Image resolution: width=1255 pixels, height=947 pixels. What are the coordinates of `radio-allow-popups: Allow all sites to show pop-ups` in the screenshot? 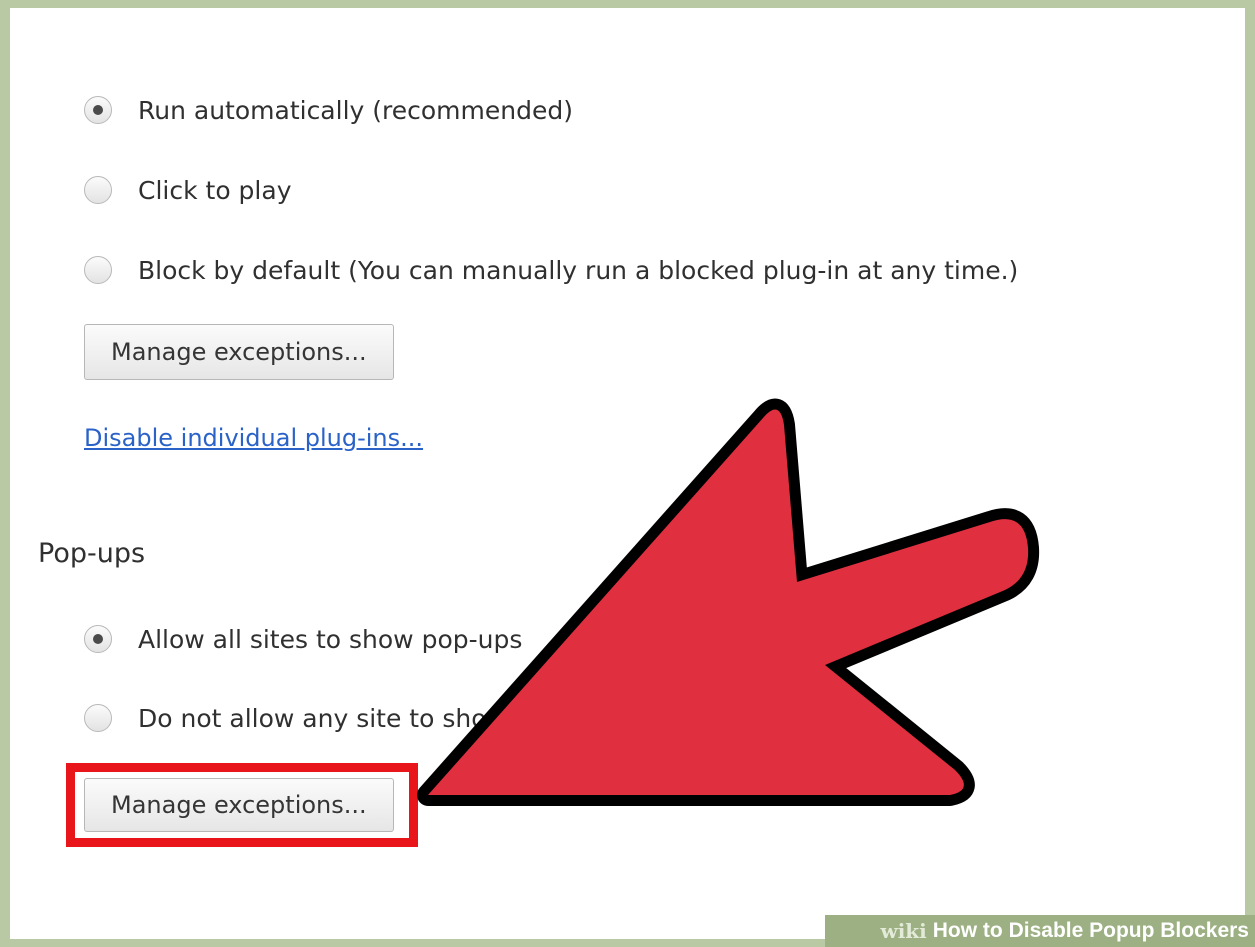 It's located at (303, 639).